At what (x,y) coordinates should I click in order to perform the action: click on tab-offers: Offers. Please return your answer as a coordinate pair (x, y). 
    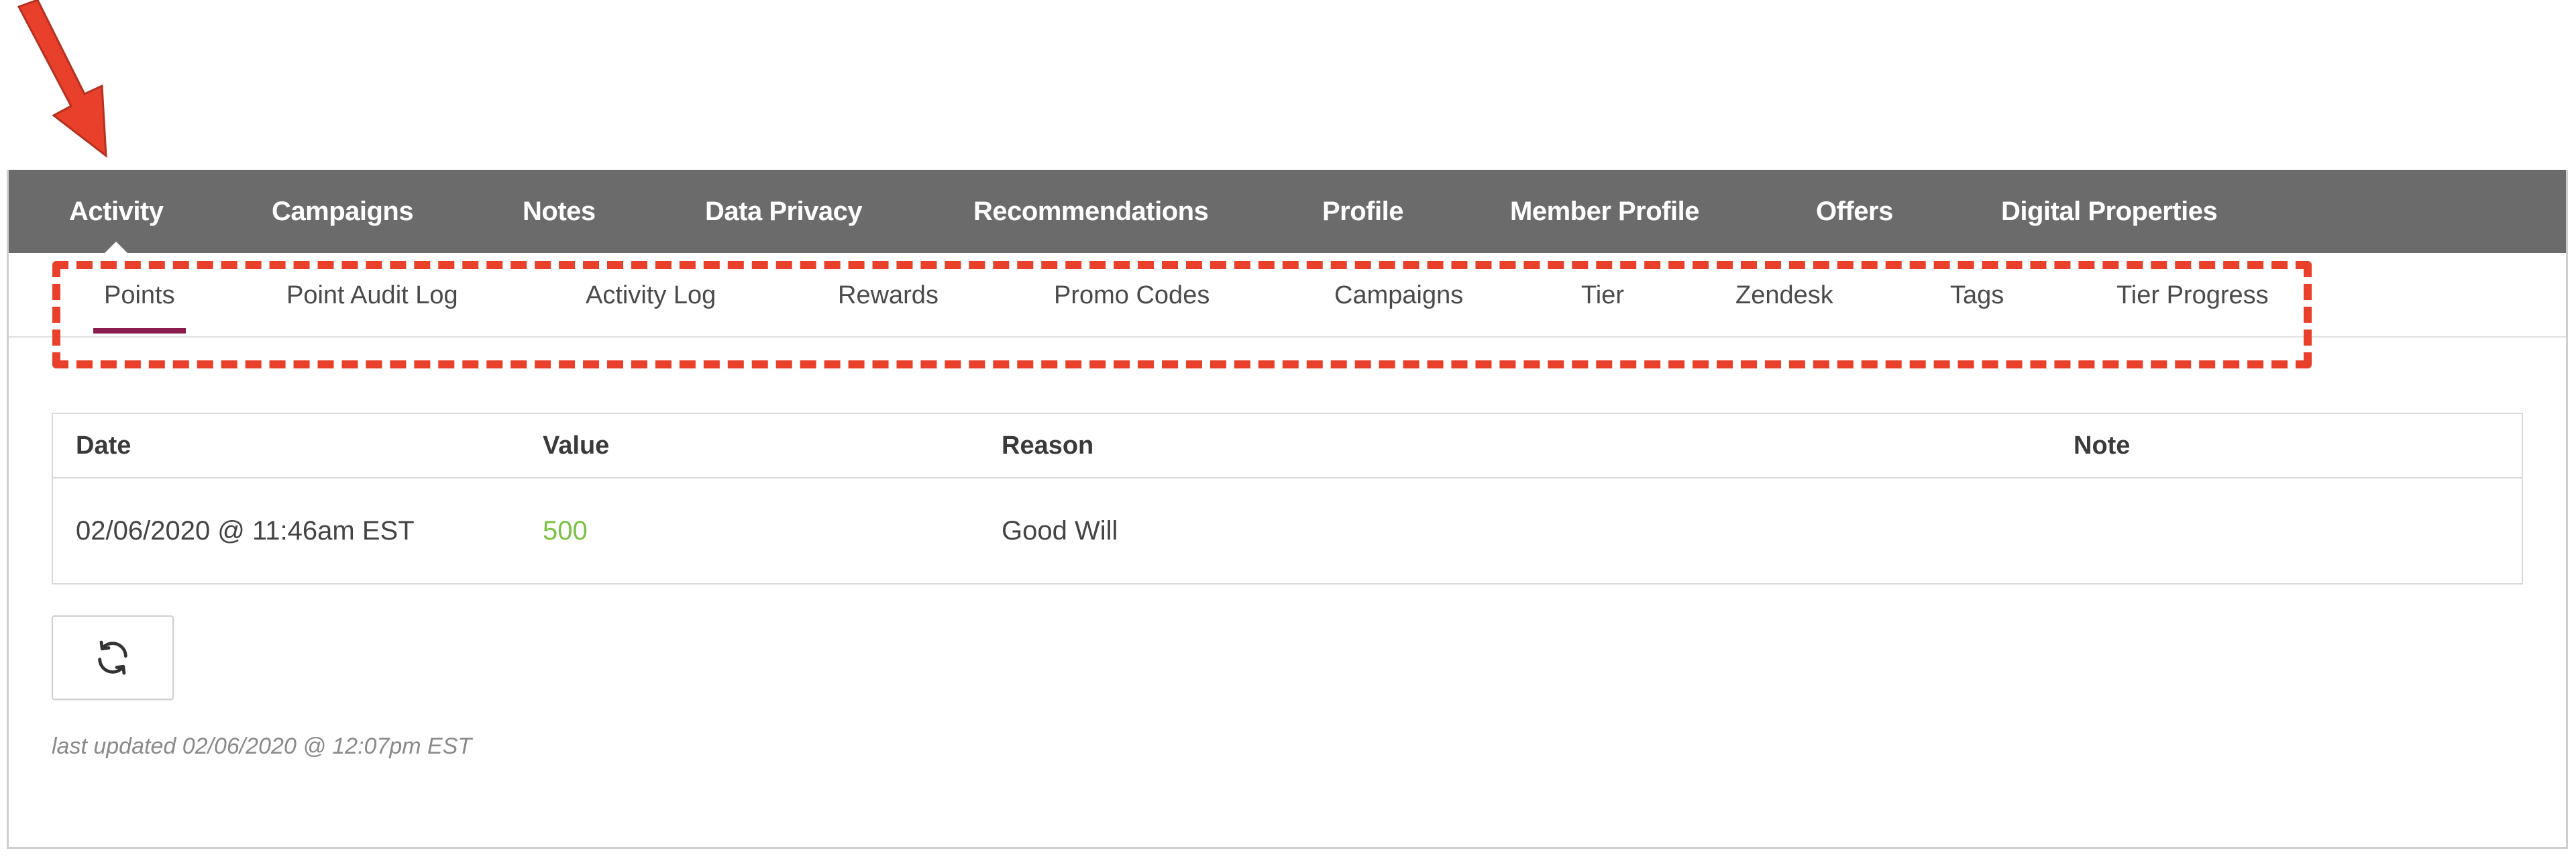
    Looking at the image, I should click on (1854, 211).